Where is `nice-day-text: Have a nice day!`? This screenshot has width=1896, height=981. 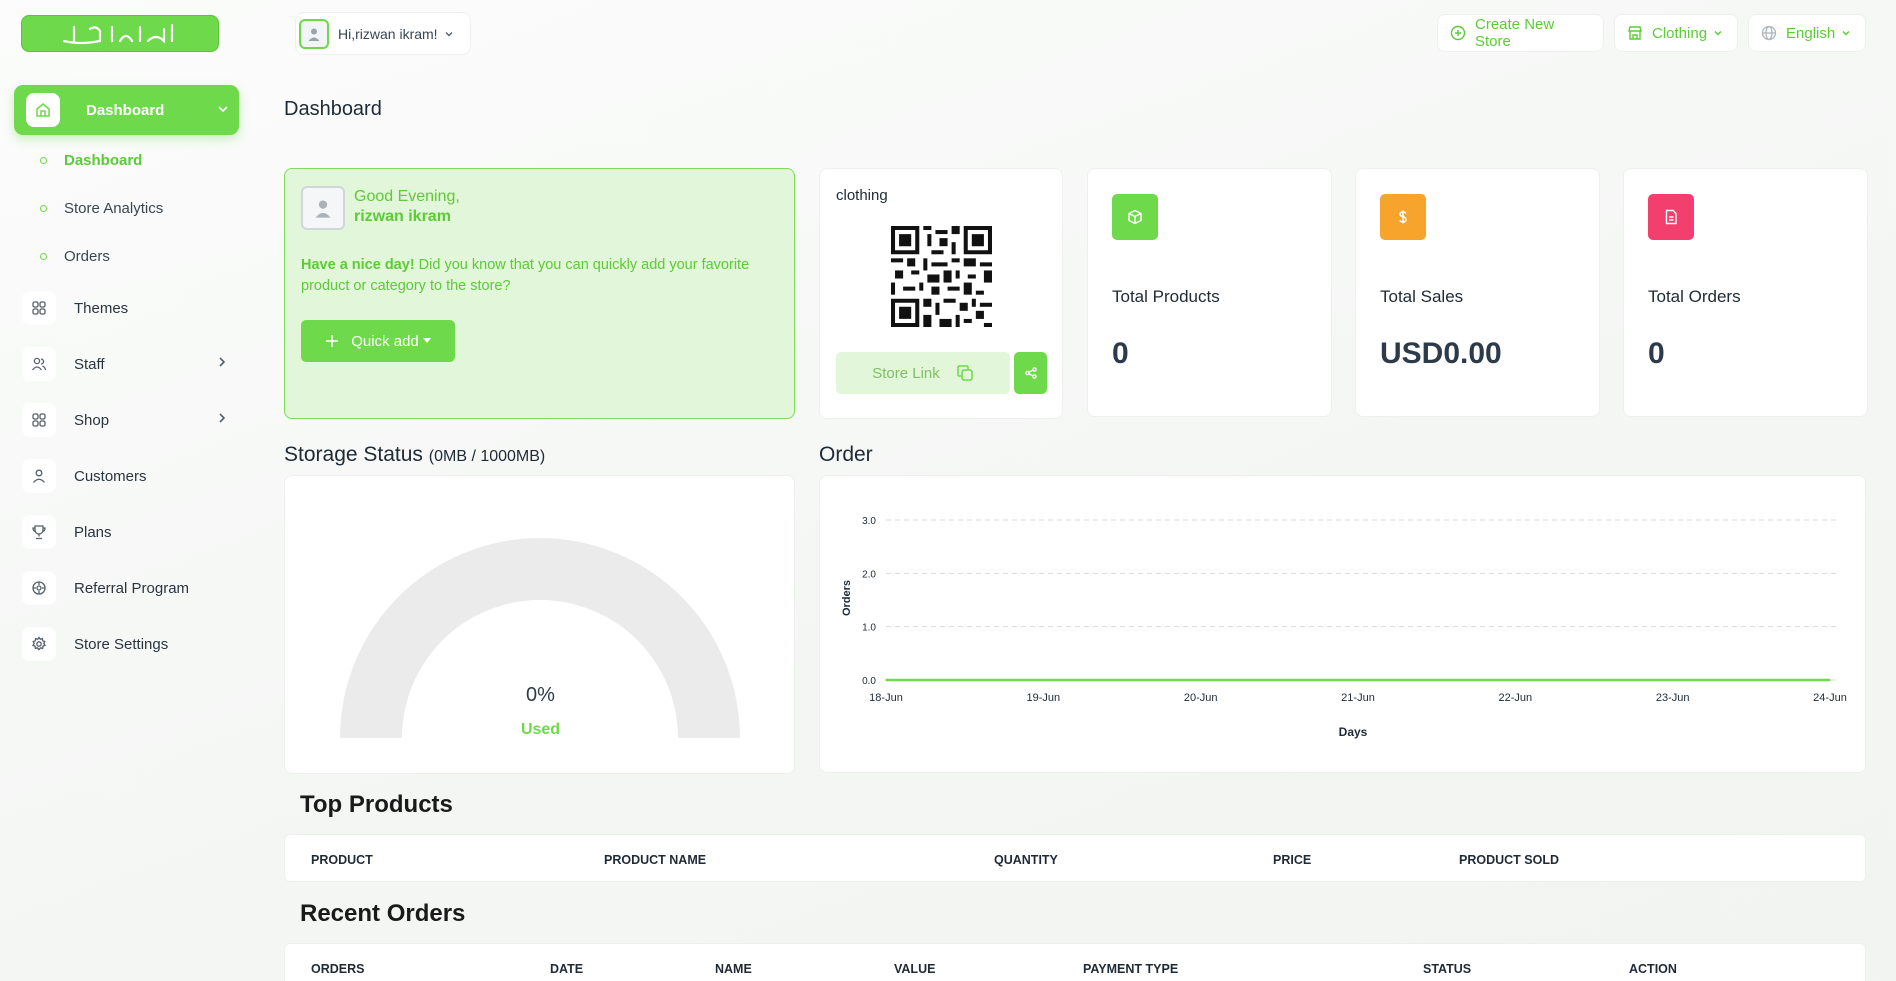 nice-day-text: Have a nice day! is located at coordinates (358, 265).